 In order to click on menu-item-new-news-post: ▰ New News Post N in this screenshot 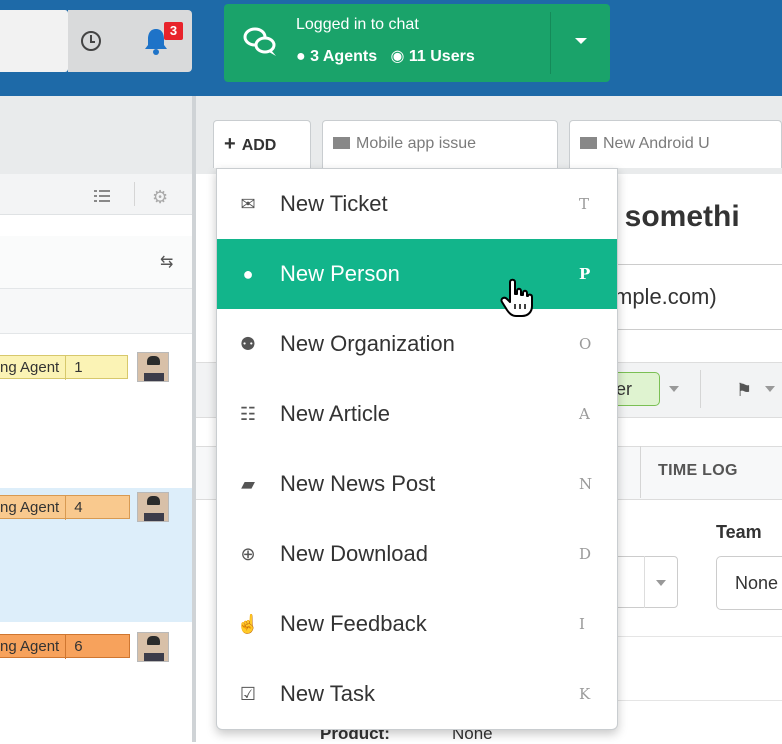, I will do `click(417, 484)`.